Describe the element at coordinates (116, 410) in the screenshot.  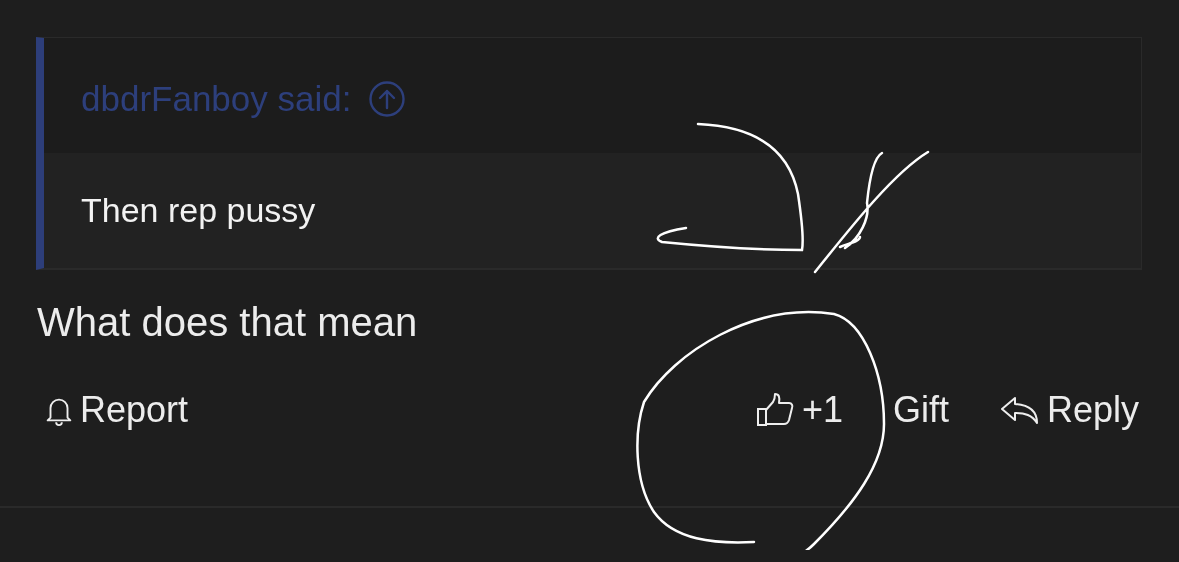
I see `report-button: Report` at that location.